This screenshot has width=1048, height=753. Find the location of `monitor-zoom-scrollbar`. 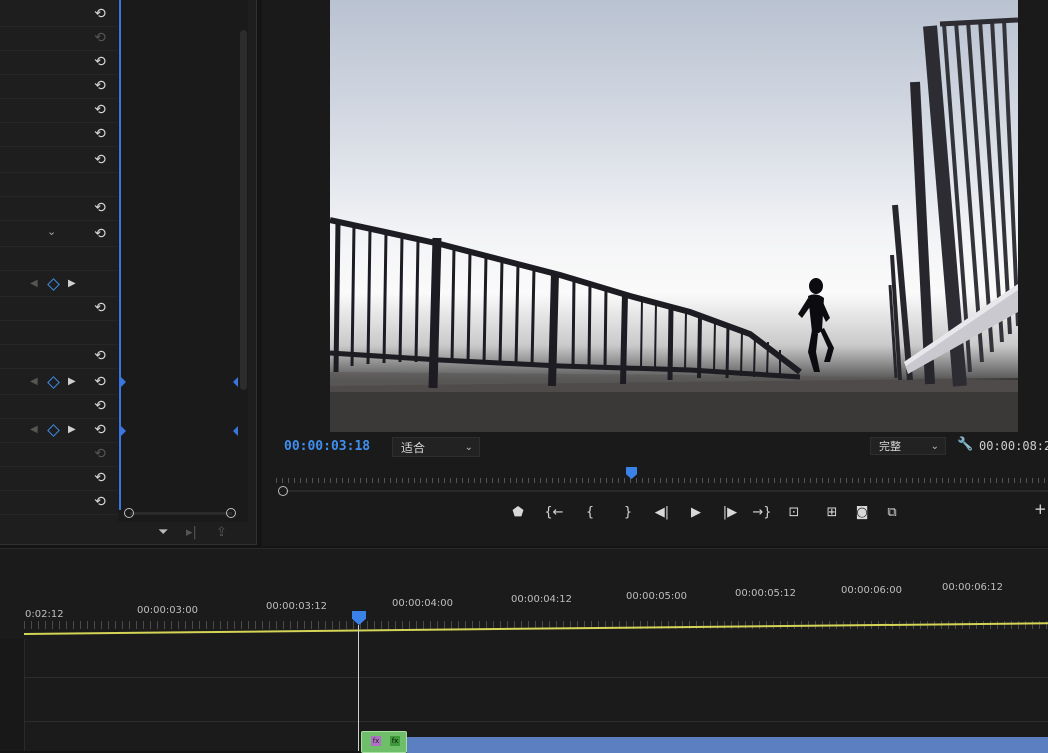

monitor-zoom-scrollbar is located at coordinates (663, 491).